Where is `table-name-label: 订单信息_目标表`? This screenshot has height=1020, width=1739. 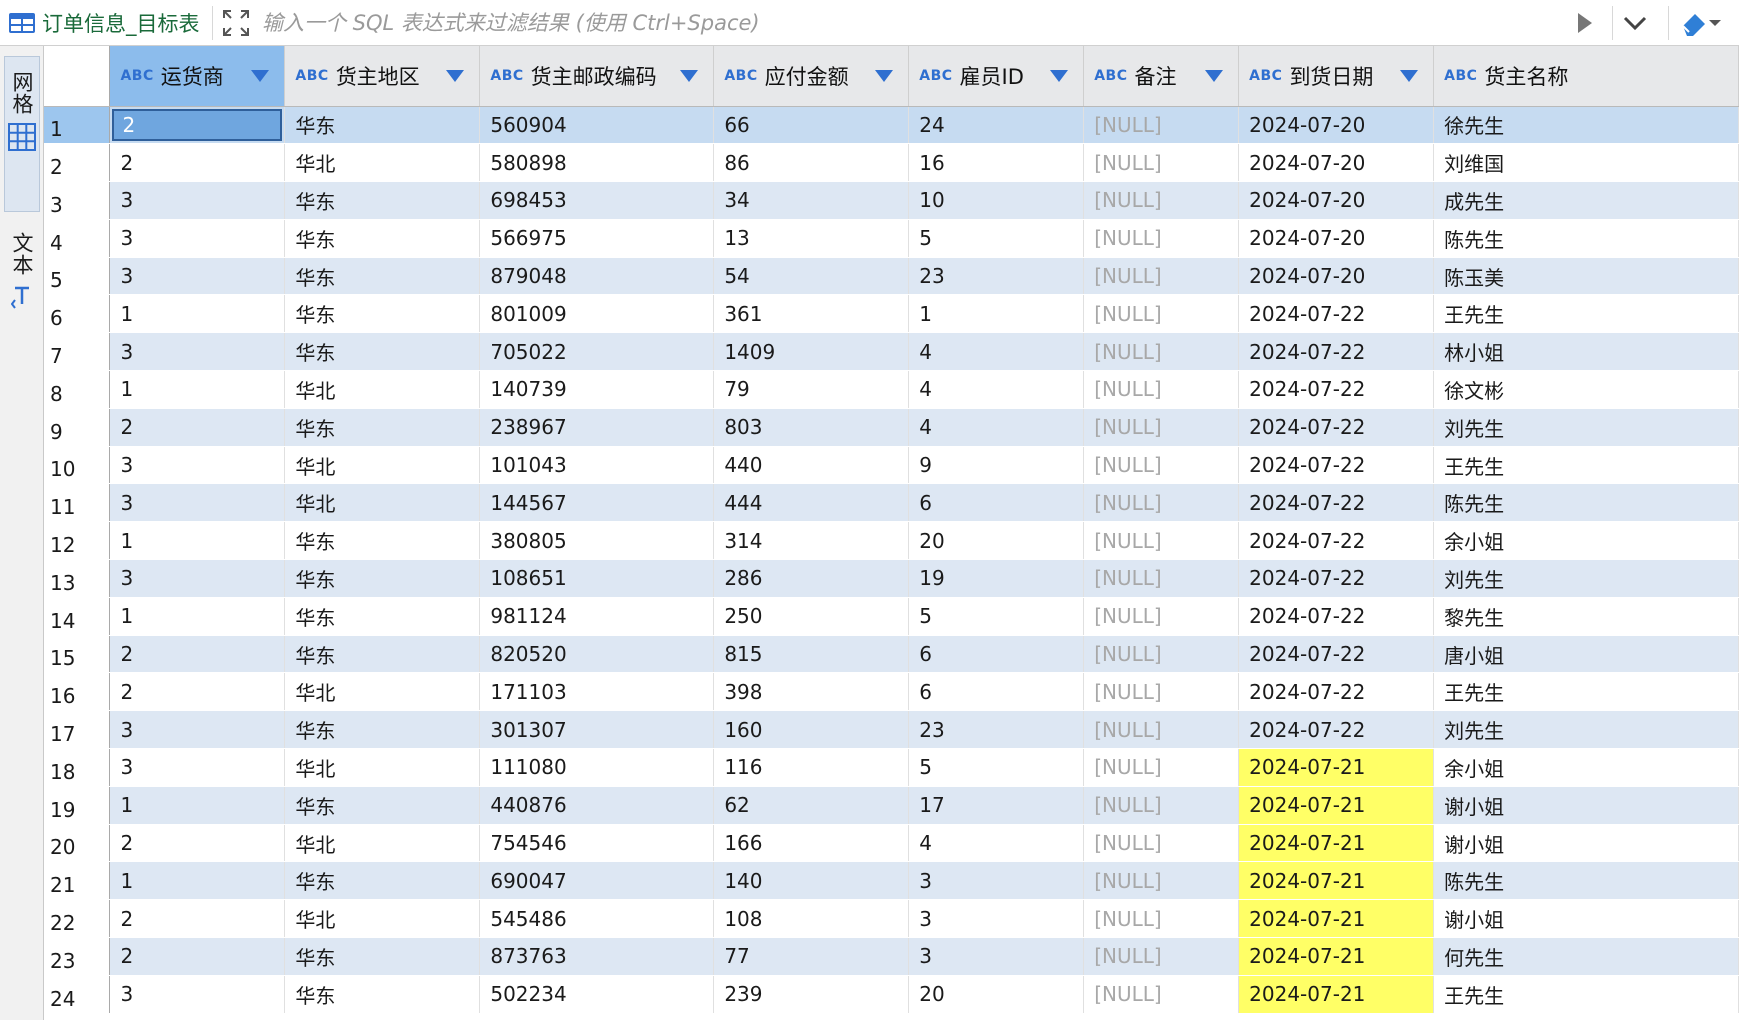 table-name-label: 订单信息_目标表 is located at coordinates (104, 23).